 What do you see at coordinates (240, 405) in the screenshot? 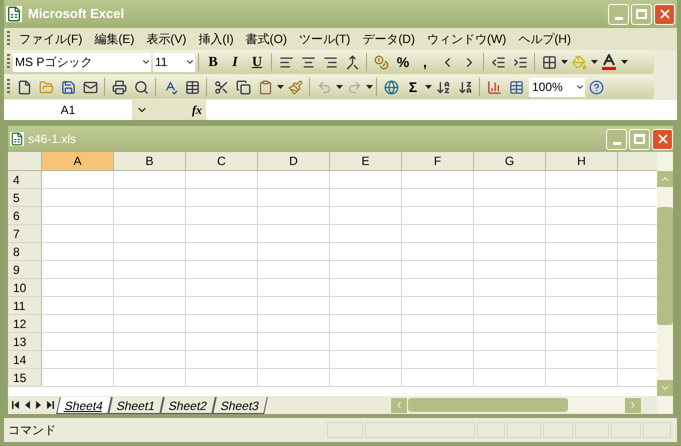
I see `sheet-tab: Sheet3` at bounding box center [240, 405].